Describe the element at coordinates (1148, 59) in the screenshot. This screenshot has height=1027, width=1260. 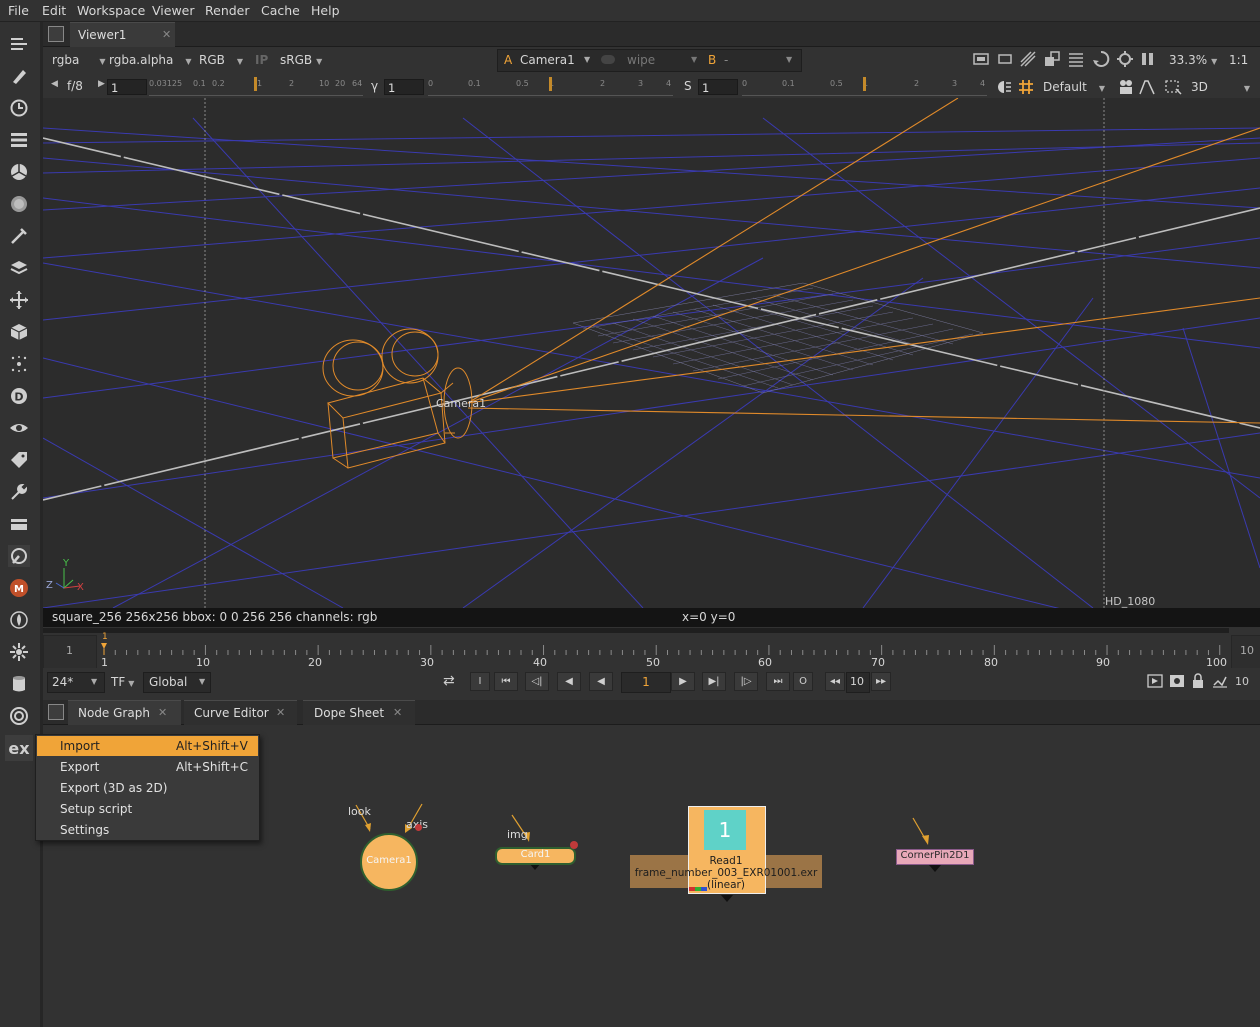
I see `pause-icon` at that location.